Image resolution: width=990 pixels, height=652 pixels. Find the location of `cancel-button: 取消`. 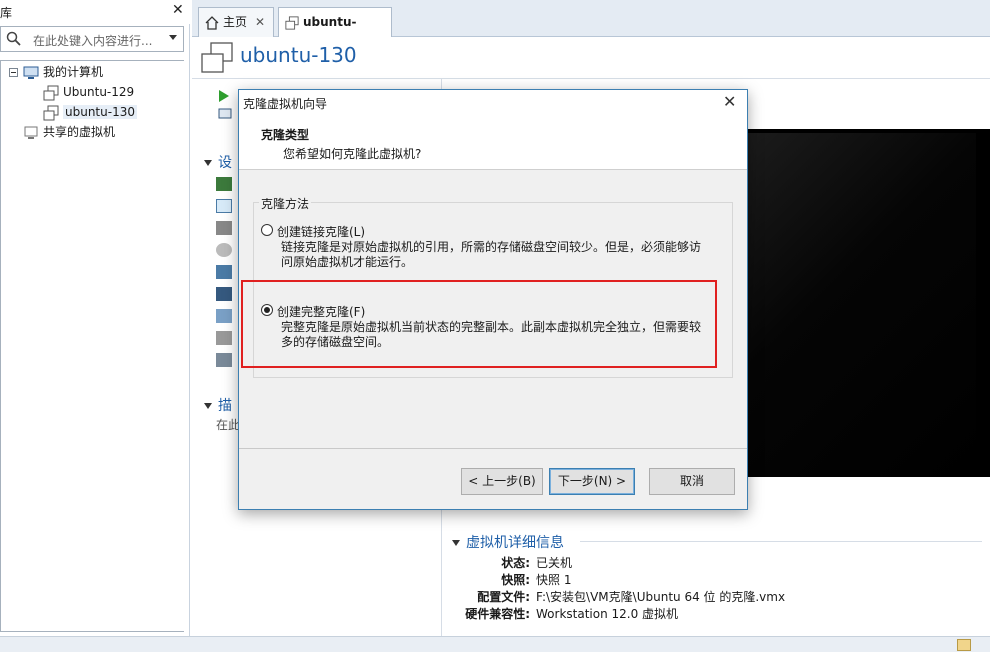

cancel-button: 取消 is located at coordinates (692, 481).